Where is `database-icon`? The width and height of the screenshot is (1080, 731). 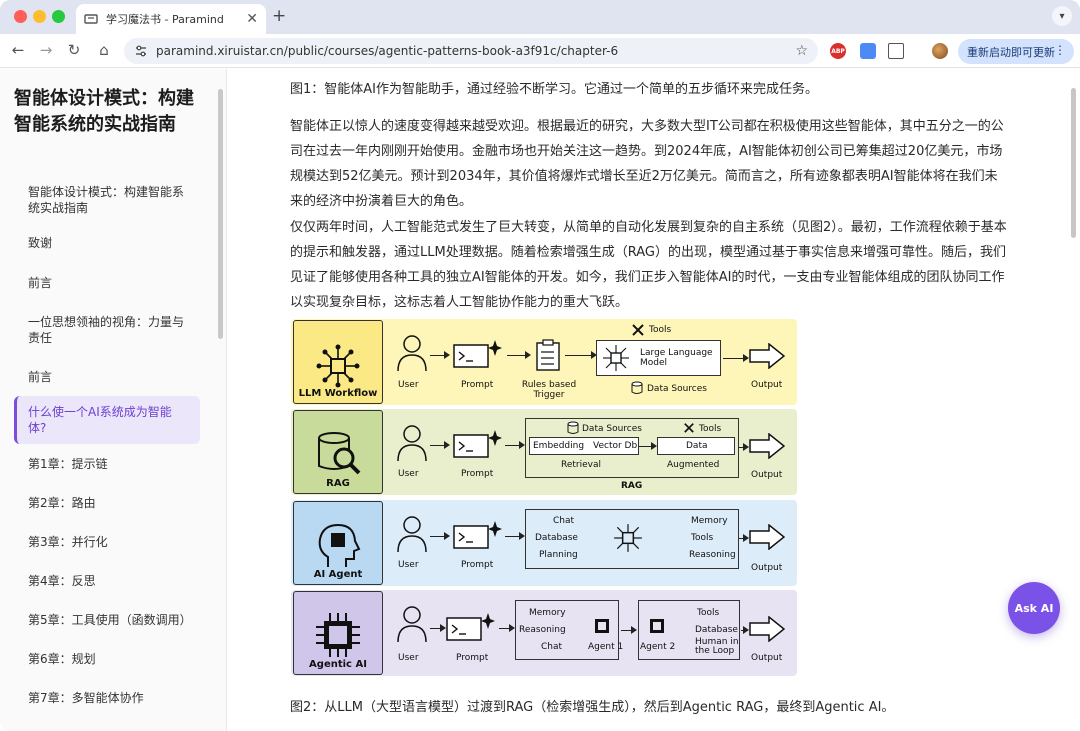 database-icon is located at coordinates (637, 387).